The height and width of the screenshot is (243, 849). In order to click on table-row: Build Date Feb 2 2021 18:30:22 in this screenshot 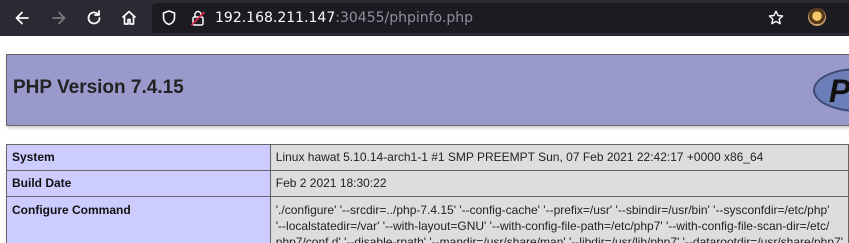, I will do `click(427, 183)`.